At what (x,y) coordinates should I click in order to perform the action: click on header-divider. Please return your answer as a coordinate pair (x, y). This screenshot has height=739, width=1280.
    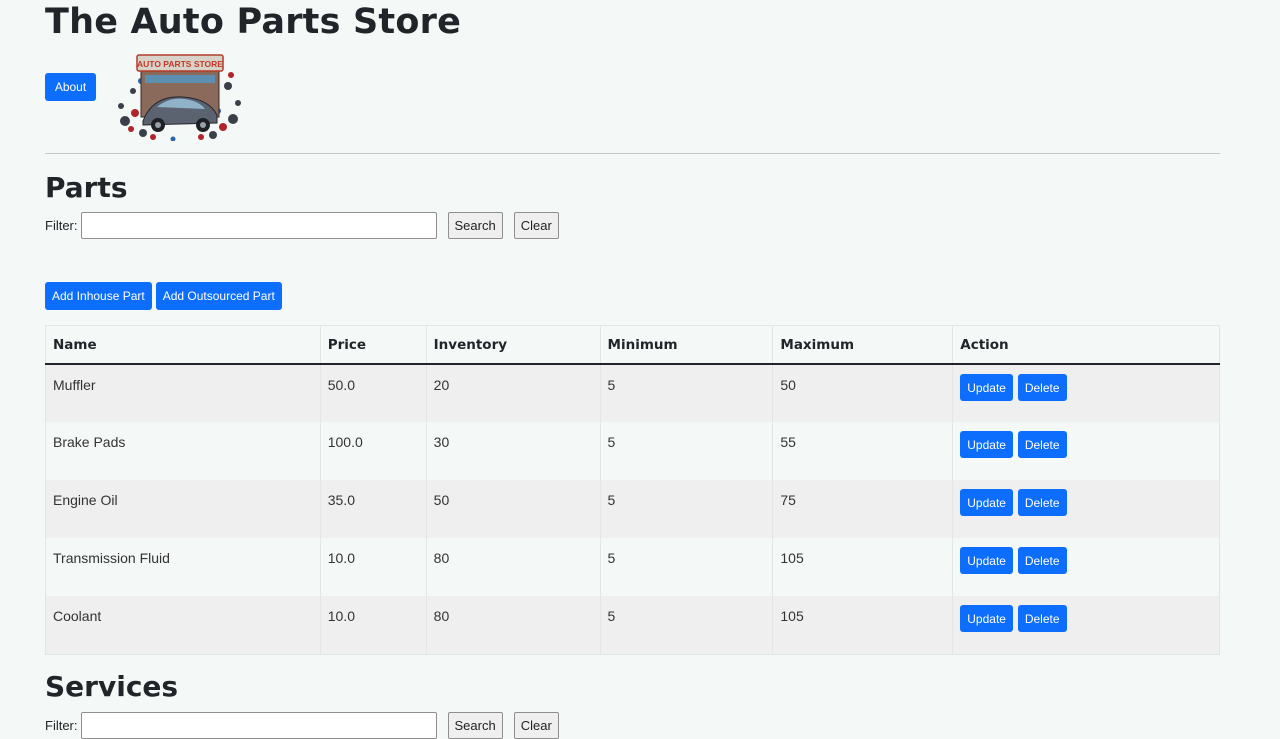
    Looking at the image, I should click on (632, 153).